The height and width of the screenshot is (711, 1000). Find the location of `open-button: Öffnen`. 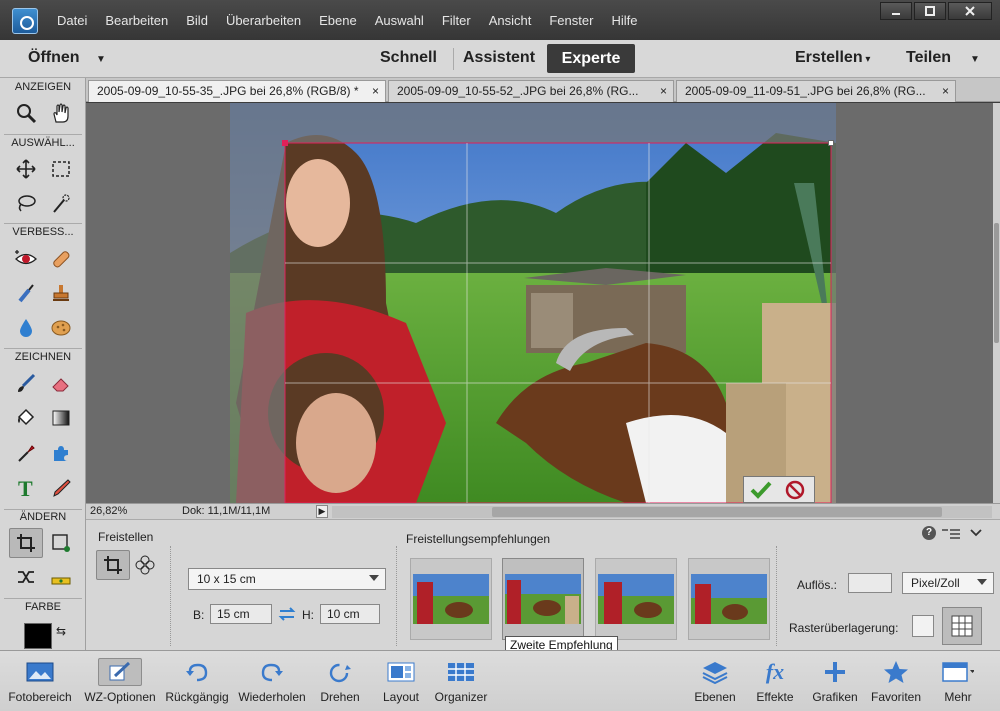

open-button: Öffnen is located at coordinates (54, 58).